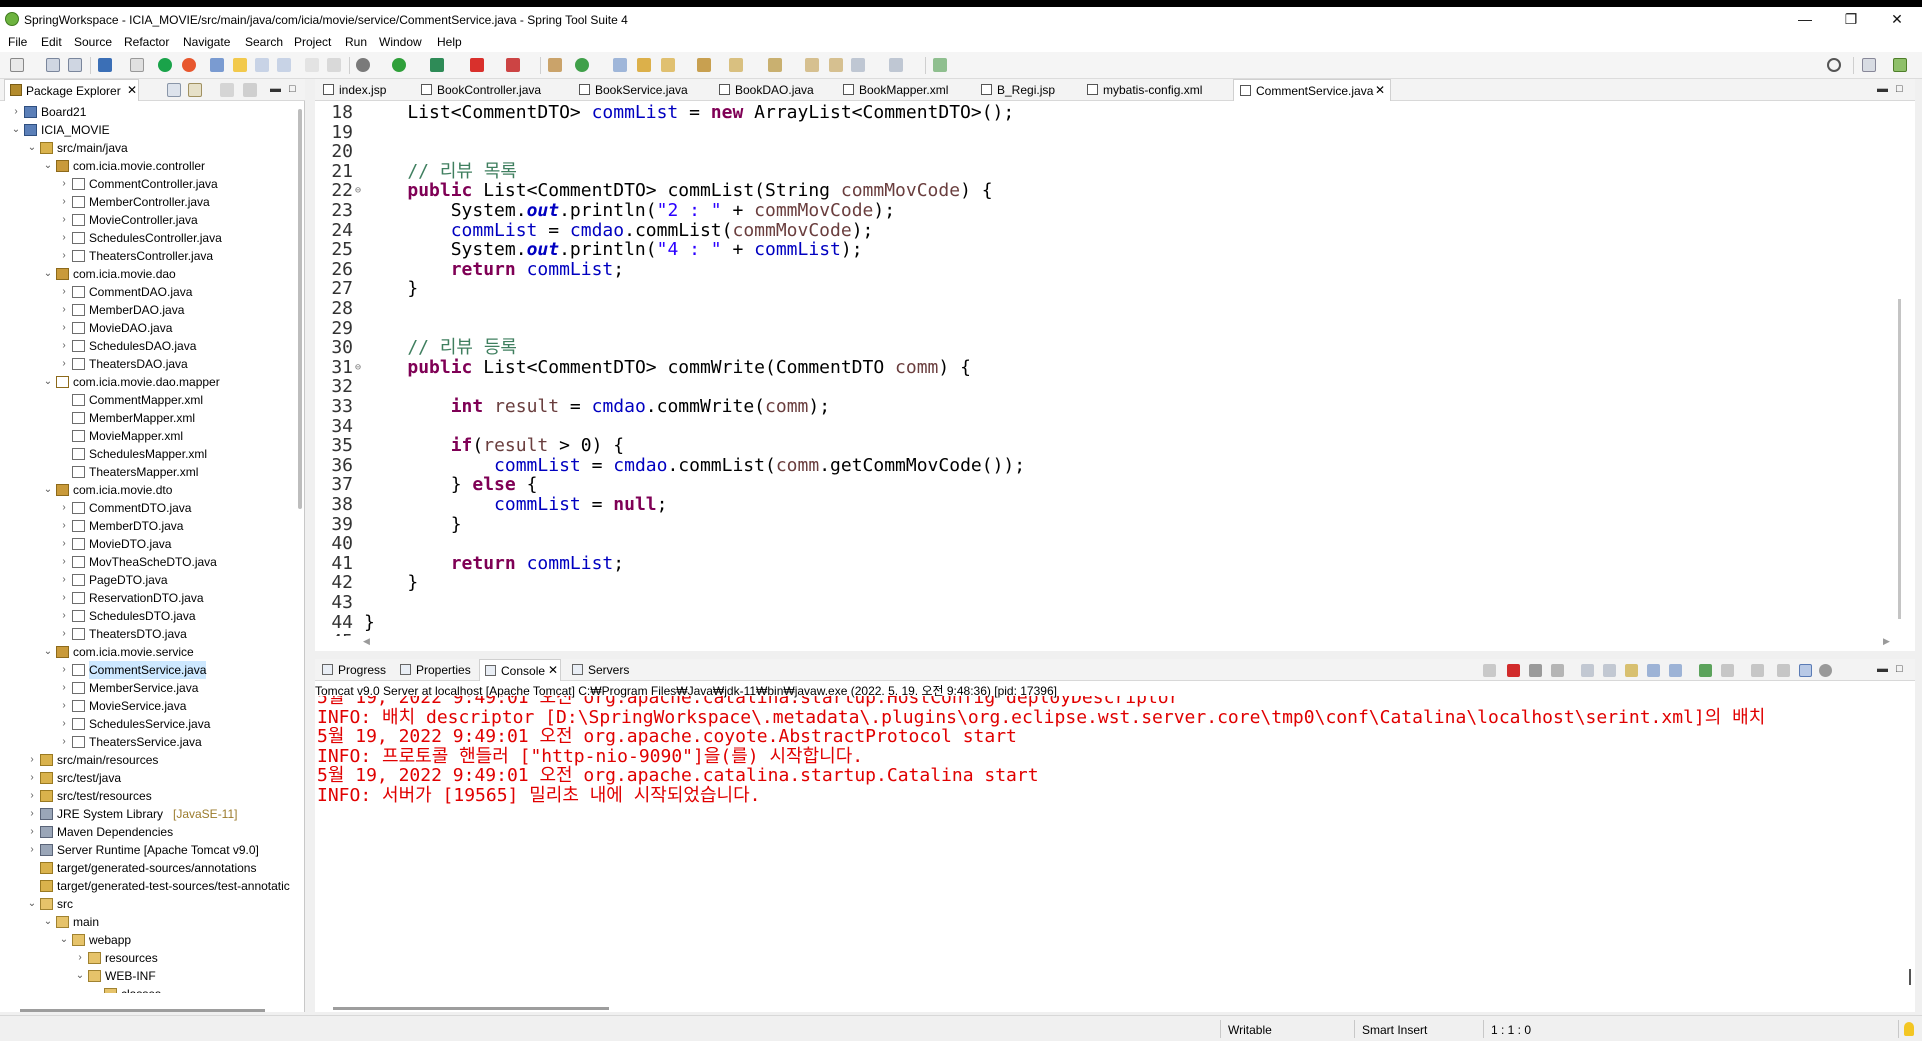 The width and height of the screenshot is (1922, 1041). What do you see at coordinates (159, 148) in the screenshot?
I see `tree-item: ⌄ src/main/java` at bounding box center [159, 148].